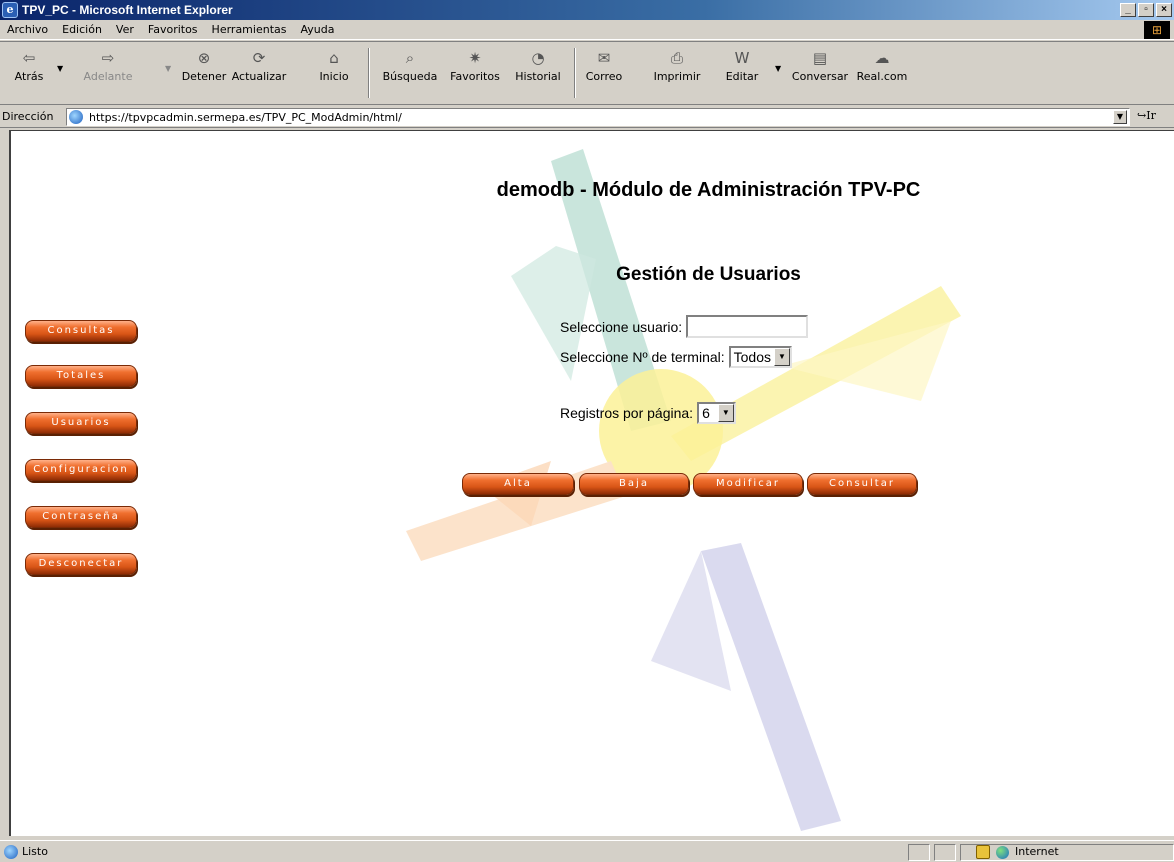  I want to click on terminal-select: Todos ▼, so click(760, 357).